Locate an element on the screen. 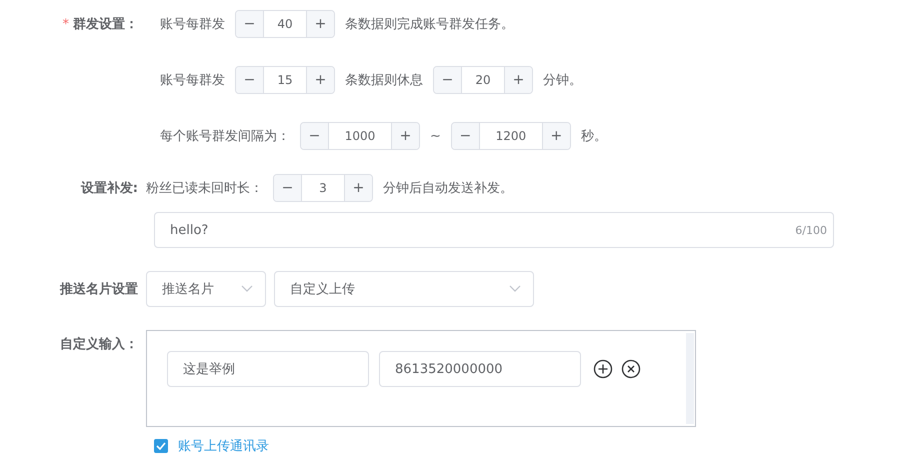  stepper-value: 3 is located at coordinates (323, 188).